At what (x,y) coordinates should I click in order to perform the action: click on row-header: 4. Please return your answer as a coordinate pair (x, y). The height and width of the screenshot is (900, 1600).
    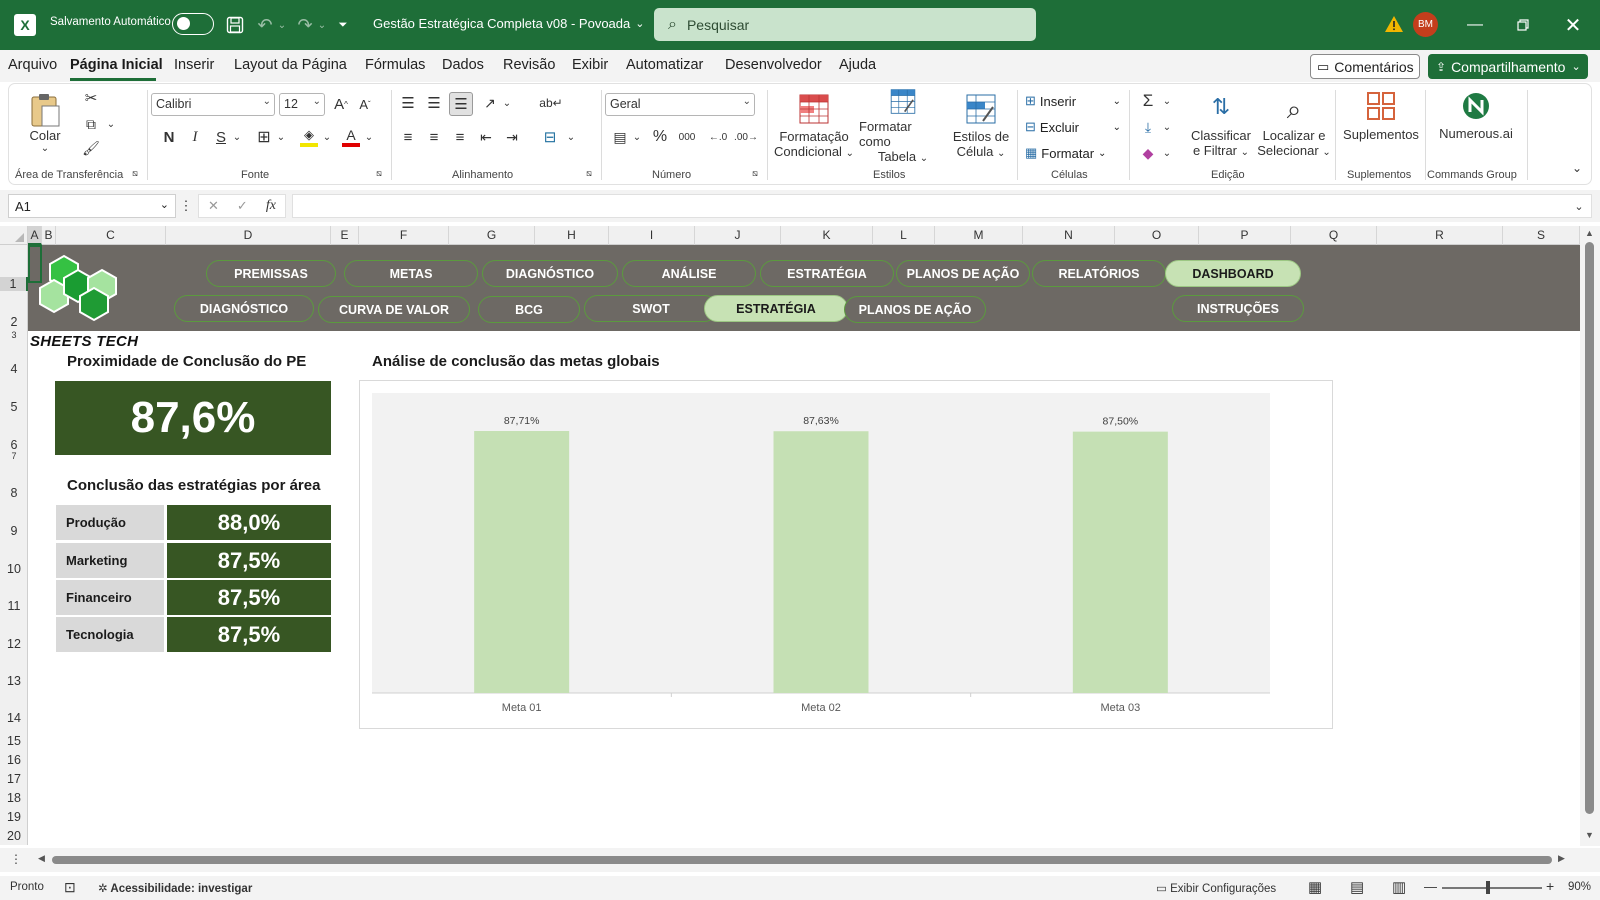
    Looking at the image, I should click on (14, 369).